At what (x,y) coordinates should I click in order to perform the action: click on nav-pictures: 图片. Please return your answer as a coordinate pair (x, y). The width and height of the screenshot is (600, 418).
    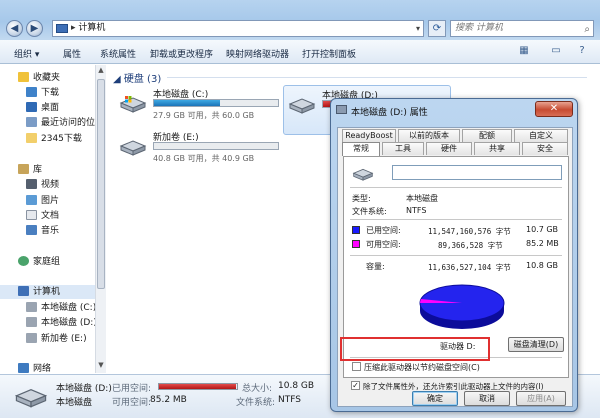
    Looking at the image, I should click on (42, 201).